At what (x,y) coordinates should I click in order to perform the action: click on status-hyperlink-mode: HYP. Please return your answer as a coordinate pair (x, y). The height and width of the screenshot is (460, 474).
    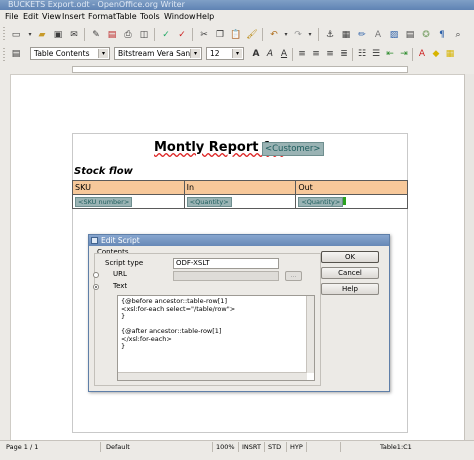
    Looking at the image, I should click on (296, 447).